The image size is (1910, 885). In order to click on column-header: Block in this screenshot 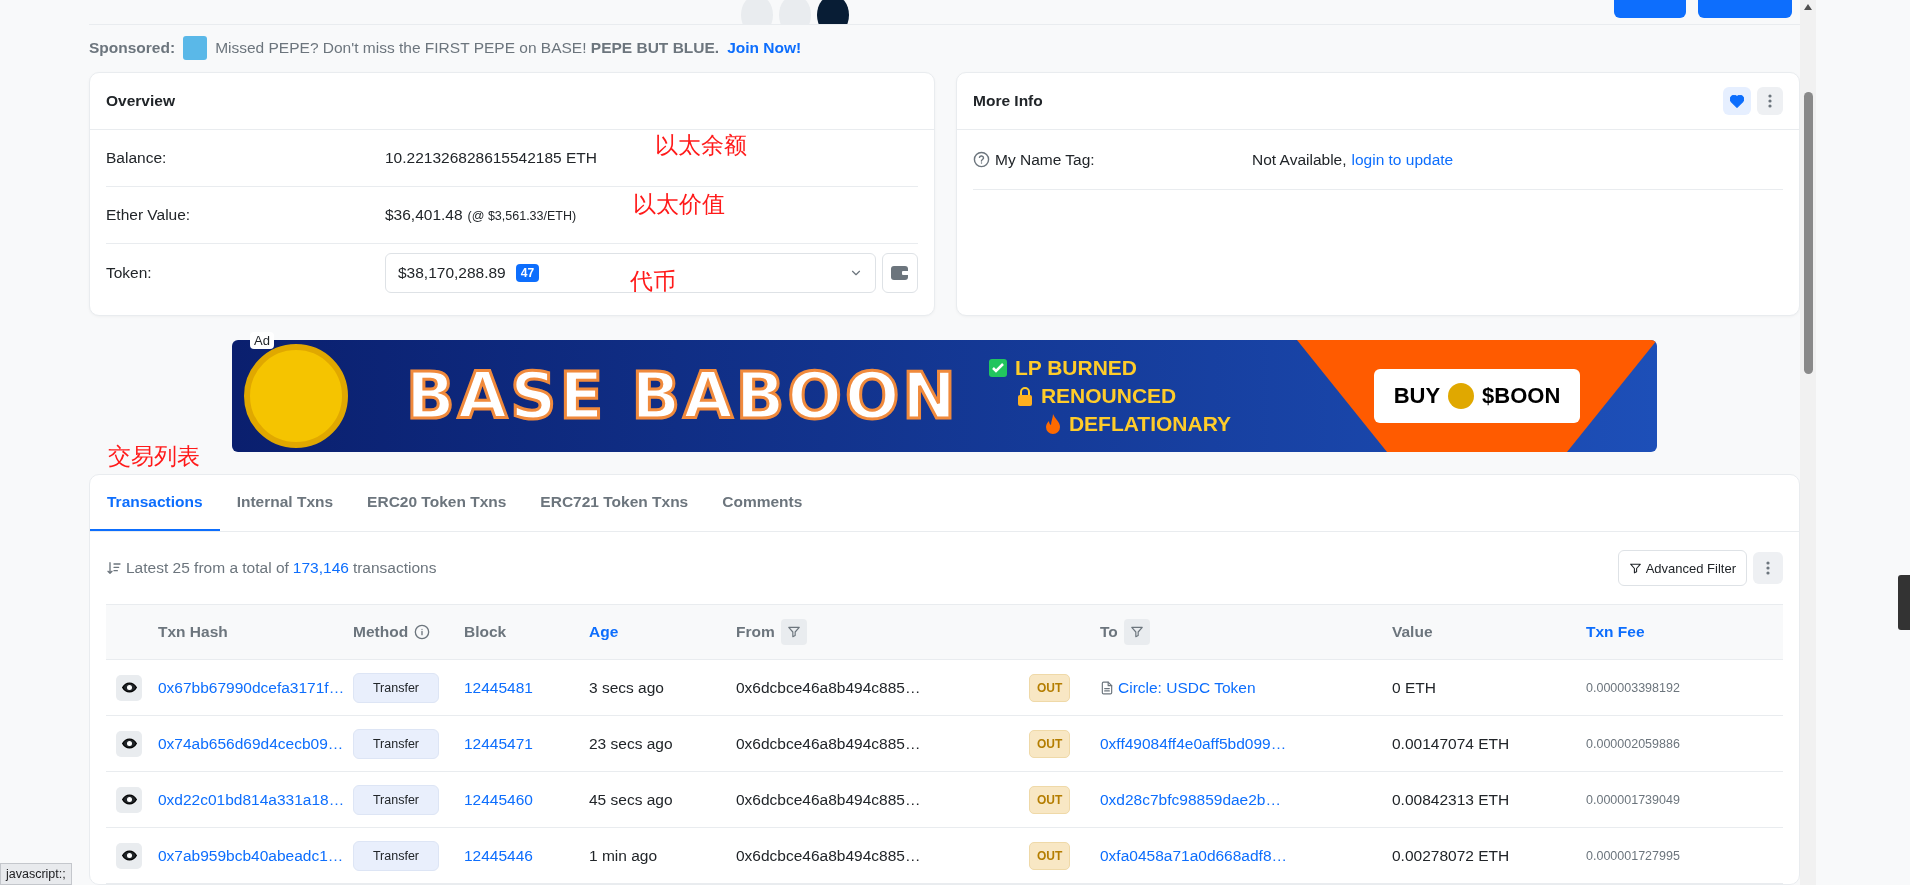, I will do `click(486, 632)`.